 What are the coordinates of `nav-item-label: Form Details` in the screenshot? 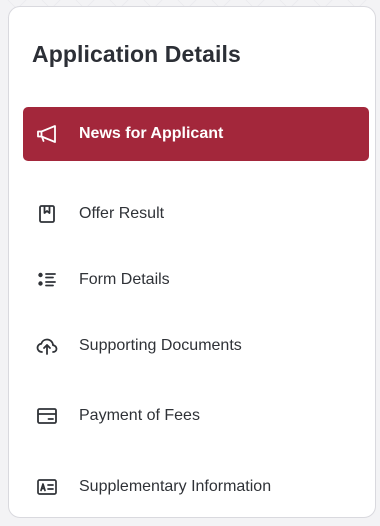 It's located at (124, 279).